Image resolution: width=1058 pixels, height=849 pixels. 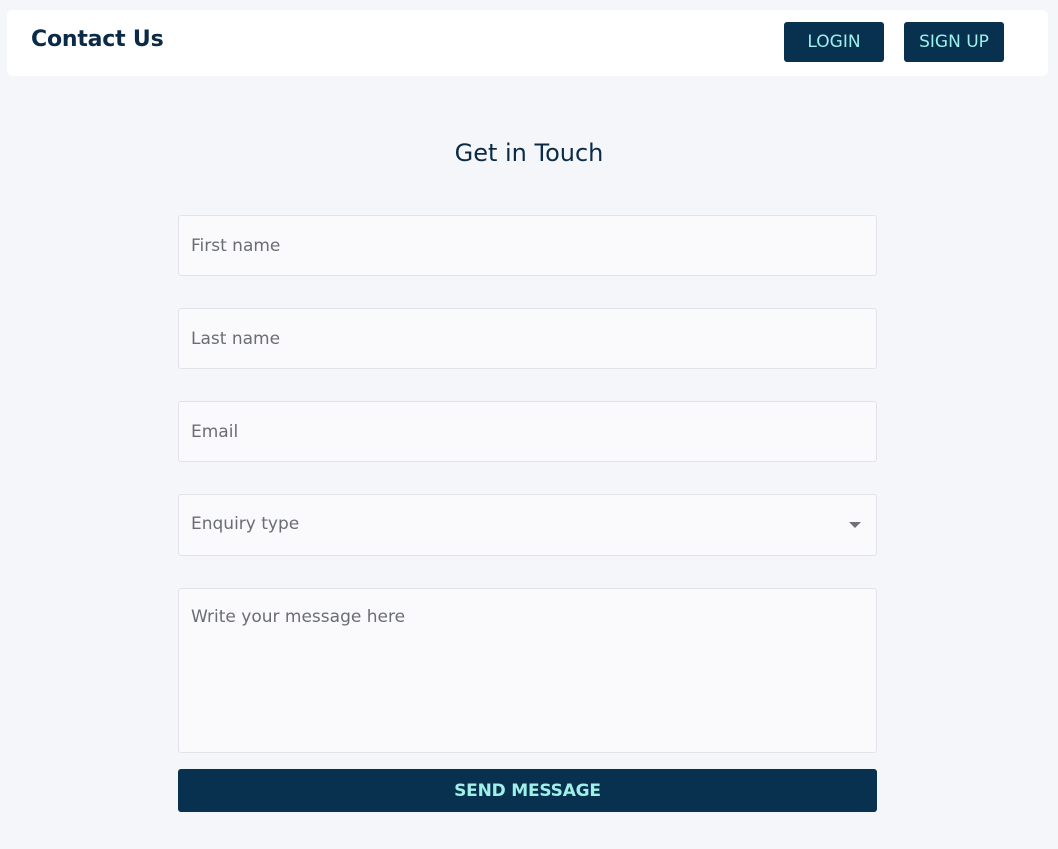 What do you see at coordinates (527, 431) in the screenshot?
I see `email-input` at bounding box center [527, 431].